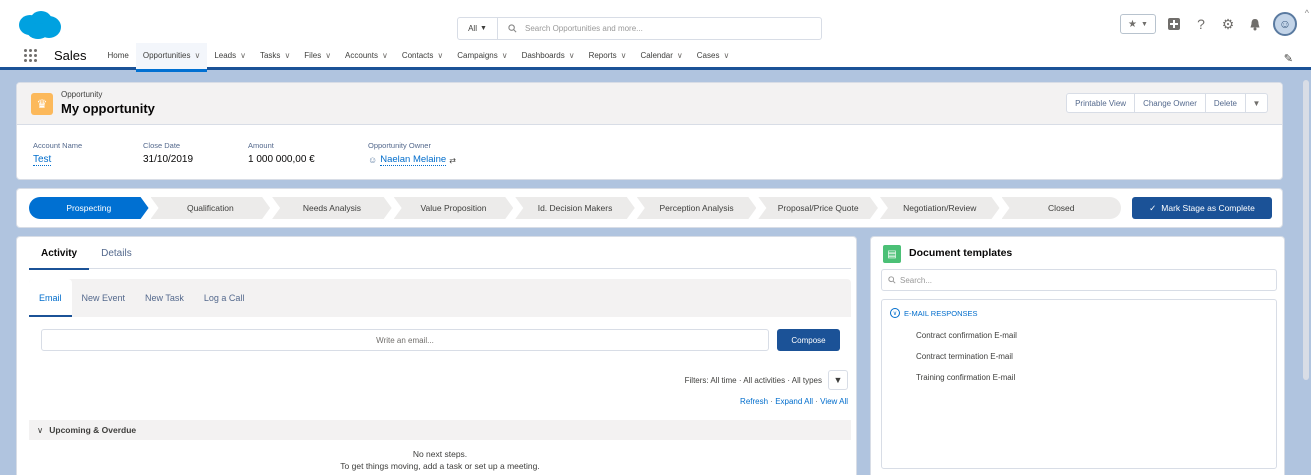 This screenshot has width=1311, height=475. What do you see at coordinates (940, 208) in the screenshot?
I see `path-stage: Negotiation/Review` at bounding box center [940, 208].